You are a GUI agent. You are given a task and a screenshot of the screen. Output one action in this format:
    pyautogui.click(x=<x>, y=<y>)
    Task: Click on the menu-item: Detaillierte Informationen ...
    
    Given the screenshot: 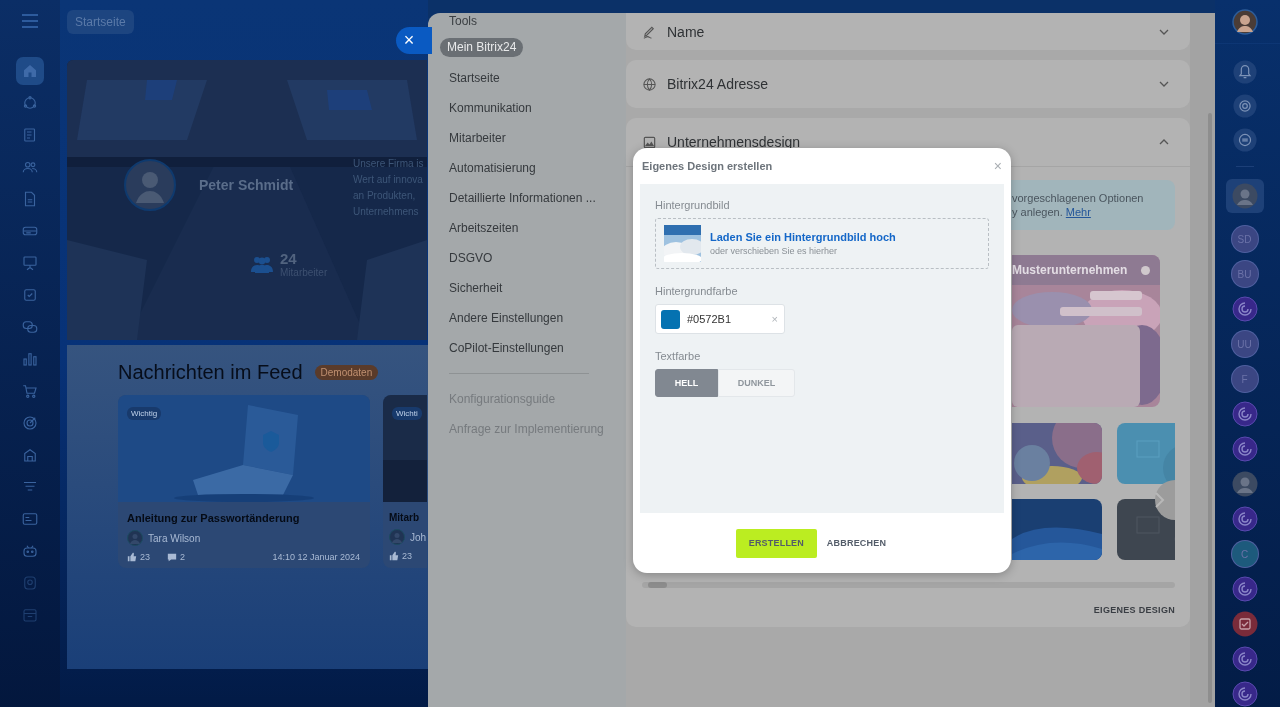 What is the action you would take?
    pyautogui.click(x=522, y=198)
    